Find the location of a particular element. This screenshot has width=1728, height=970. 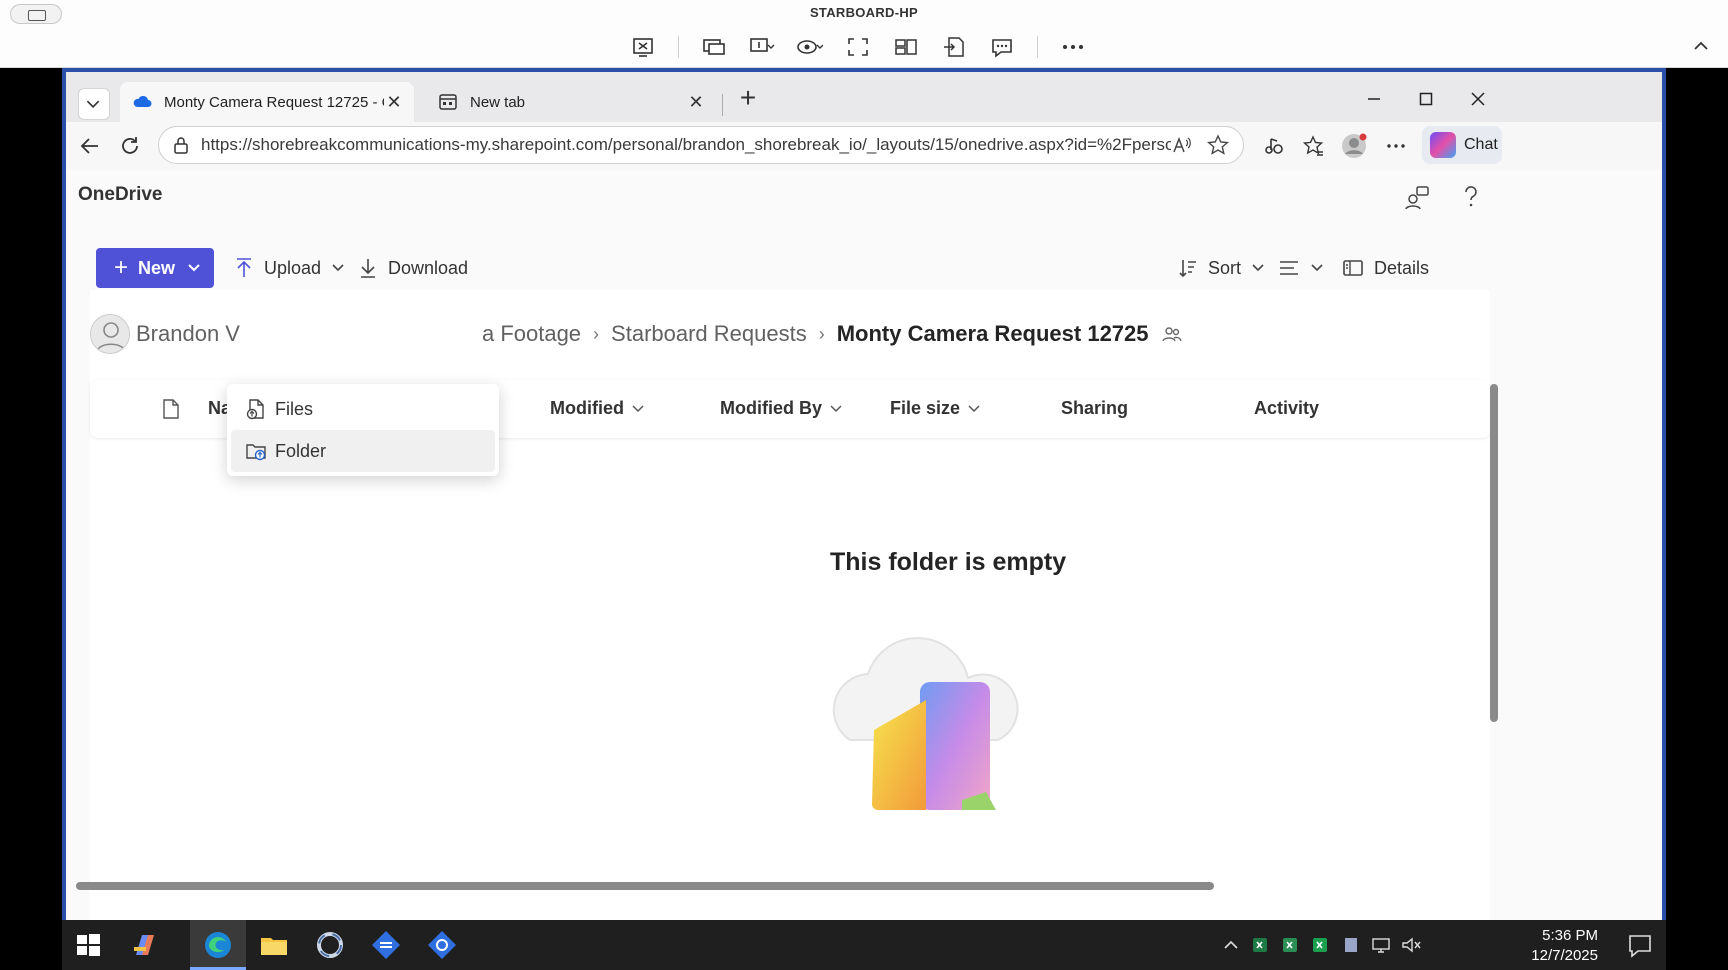

download-button: Download is located at coordinates (413, 268).